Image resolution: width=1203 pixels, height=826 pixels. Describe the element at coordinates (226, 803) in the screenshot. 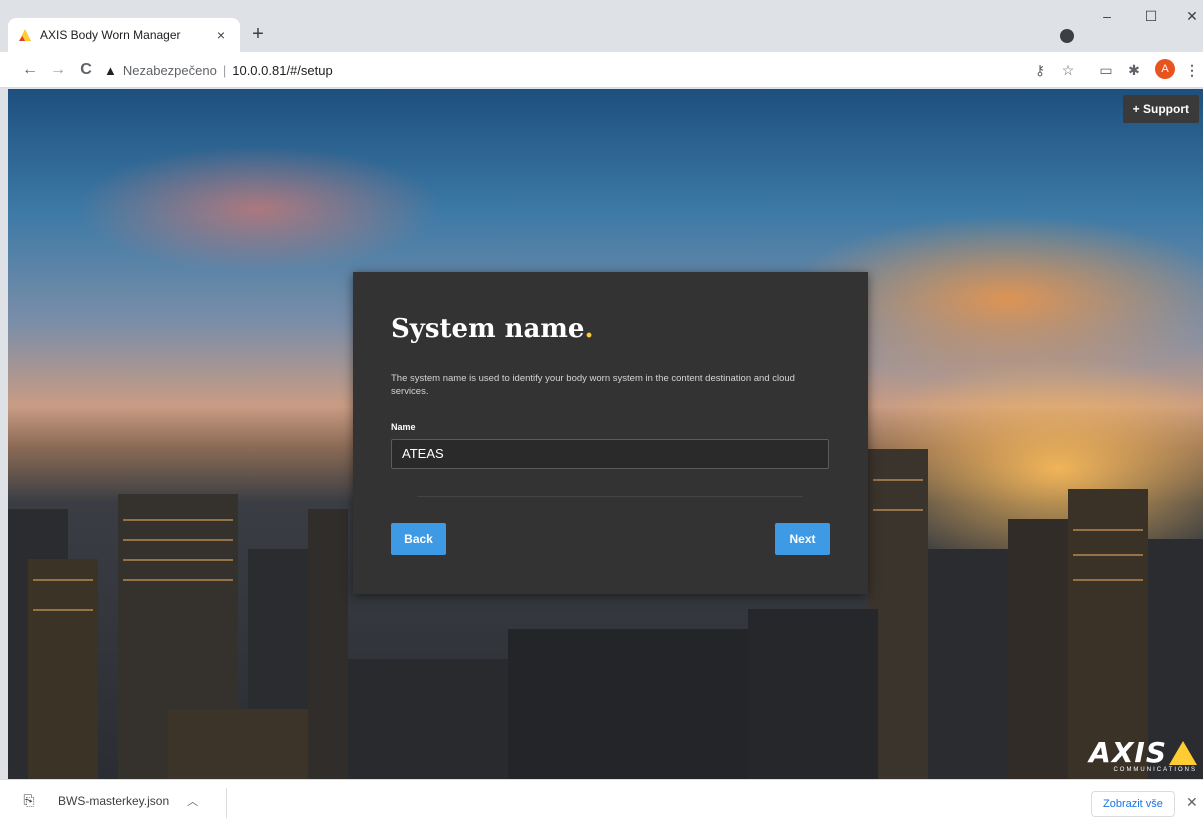

I see `download-separator` at that location.